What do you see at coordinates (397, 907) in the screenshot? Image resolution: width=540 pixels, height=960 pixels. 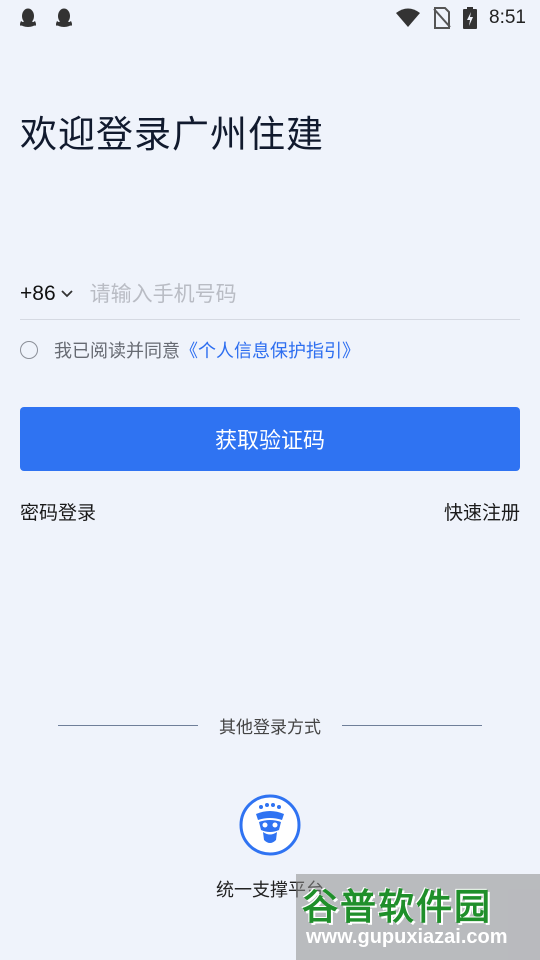 I see `watermark-brand: 谷普软件园` at bounding box center [397, 907].